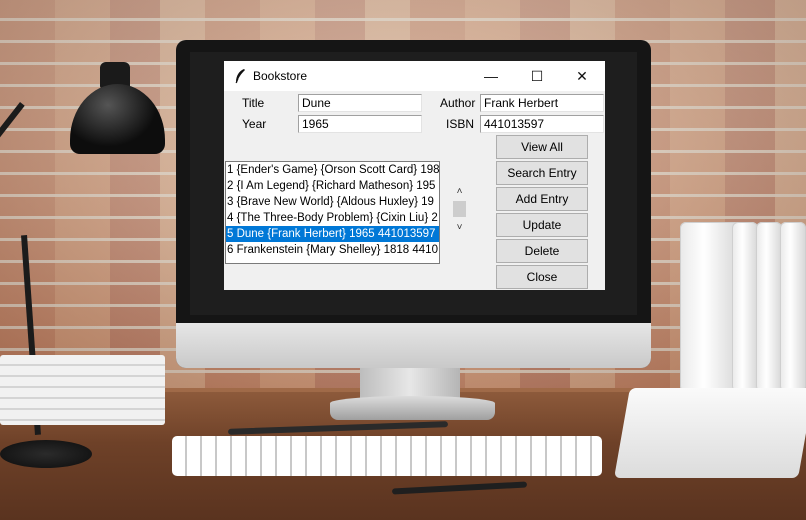 The image size is (806, 520). I want to click on maximize-button: ☐, so click(537, 76).